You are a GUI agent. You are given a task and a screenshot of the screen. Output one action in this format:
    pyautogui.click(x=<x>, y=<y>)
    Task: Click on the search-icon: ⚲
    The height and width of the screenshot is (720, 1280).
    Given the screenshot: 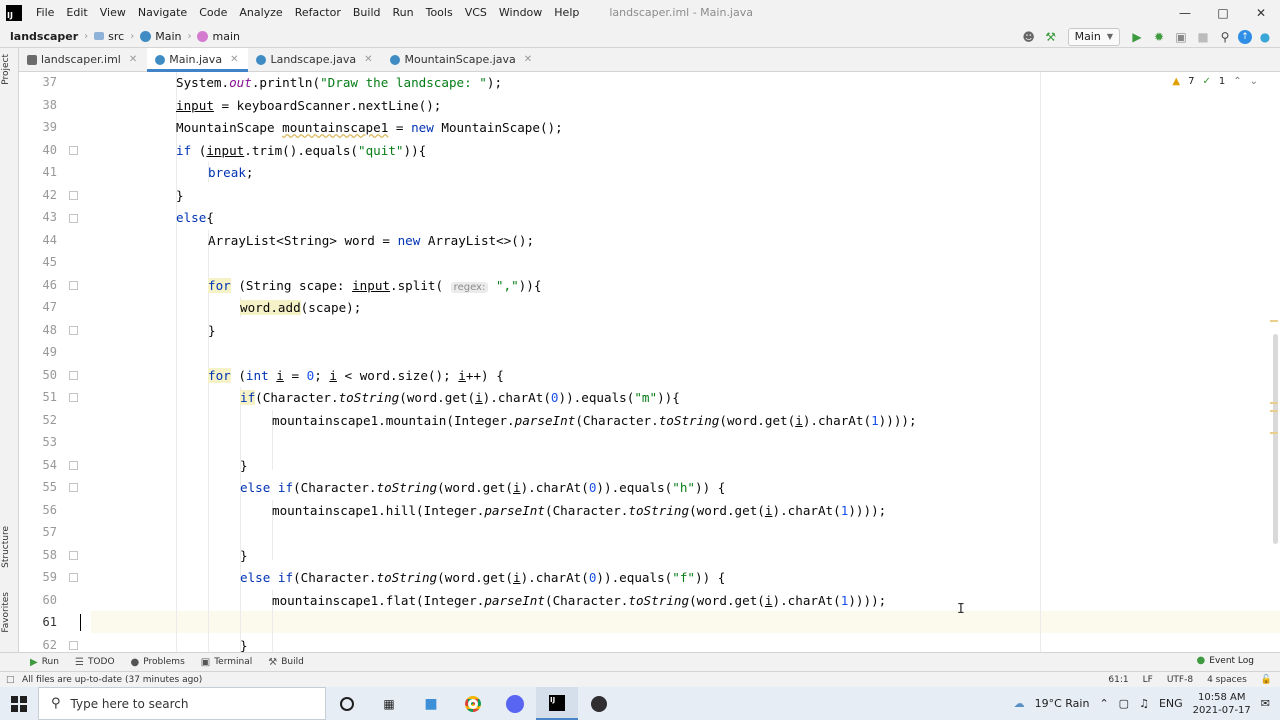 What is the action you would take?
    pyautogui.click(x=1225, y=37)
    